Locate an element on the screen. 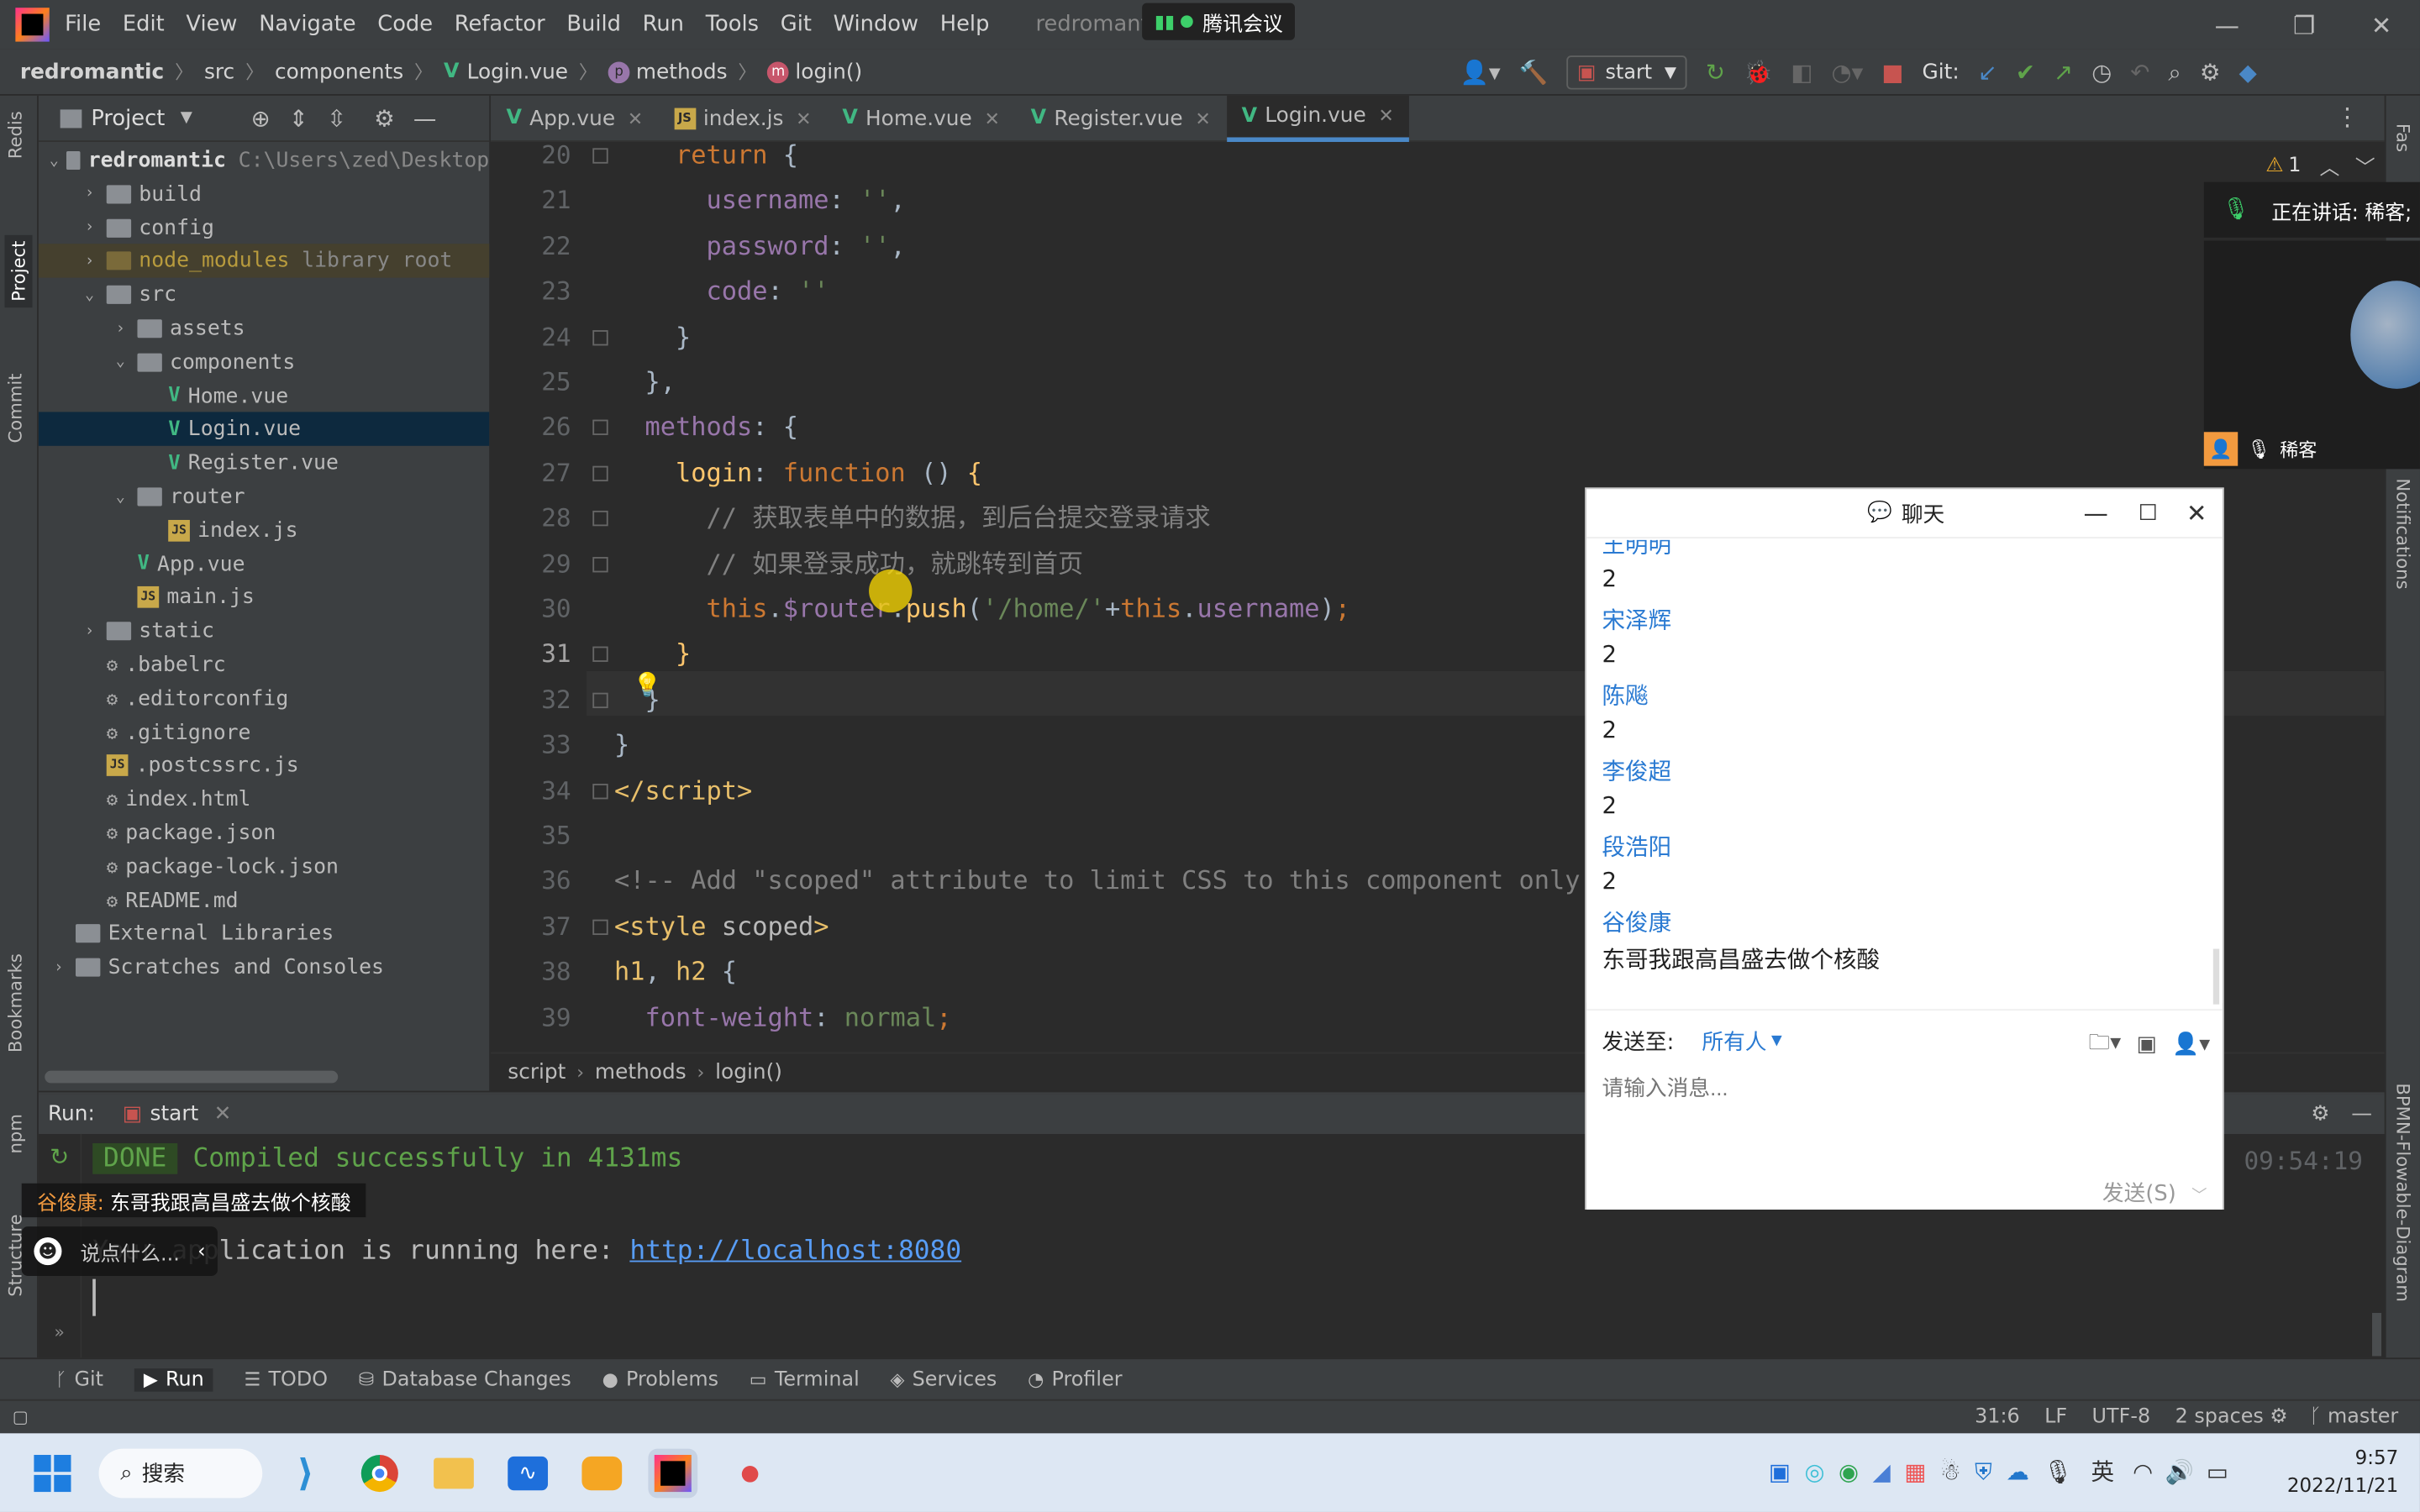  plugin-icon: ◆ is located at coordinates (2248, 73).